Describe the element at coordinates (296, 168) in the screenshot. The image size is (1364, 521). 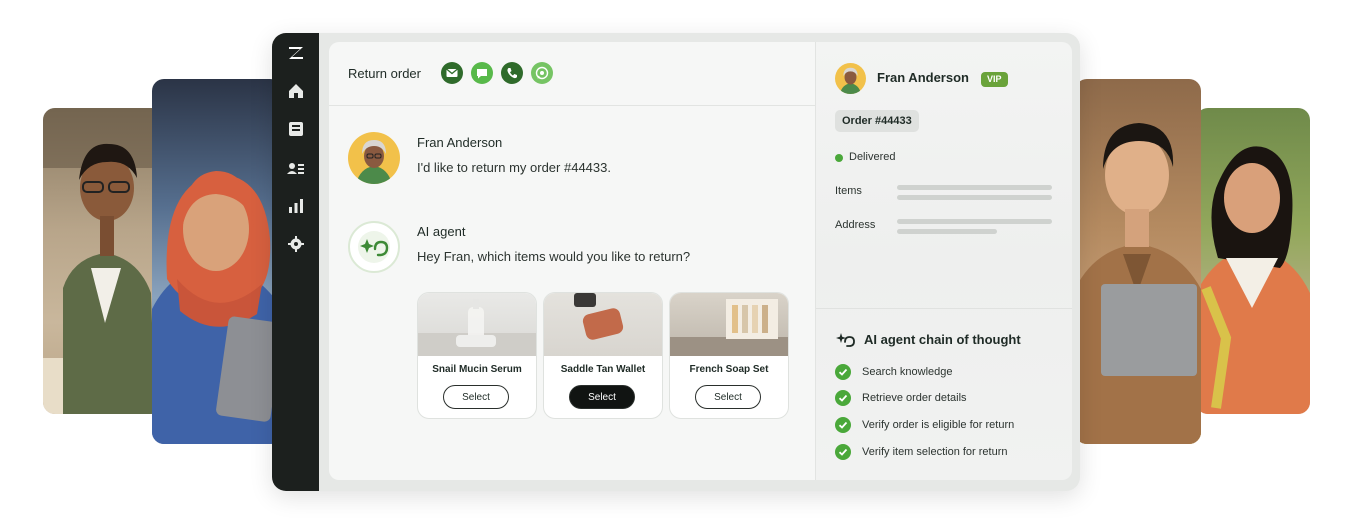
I see `contacts-icon` at that location.